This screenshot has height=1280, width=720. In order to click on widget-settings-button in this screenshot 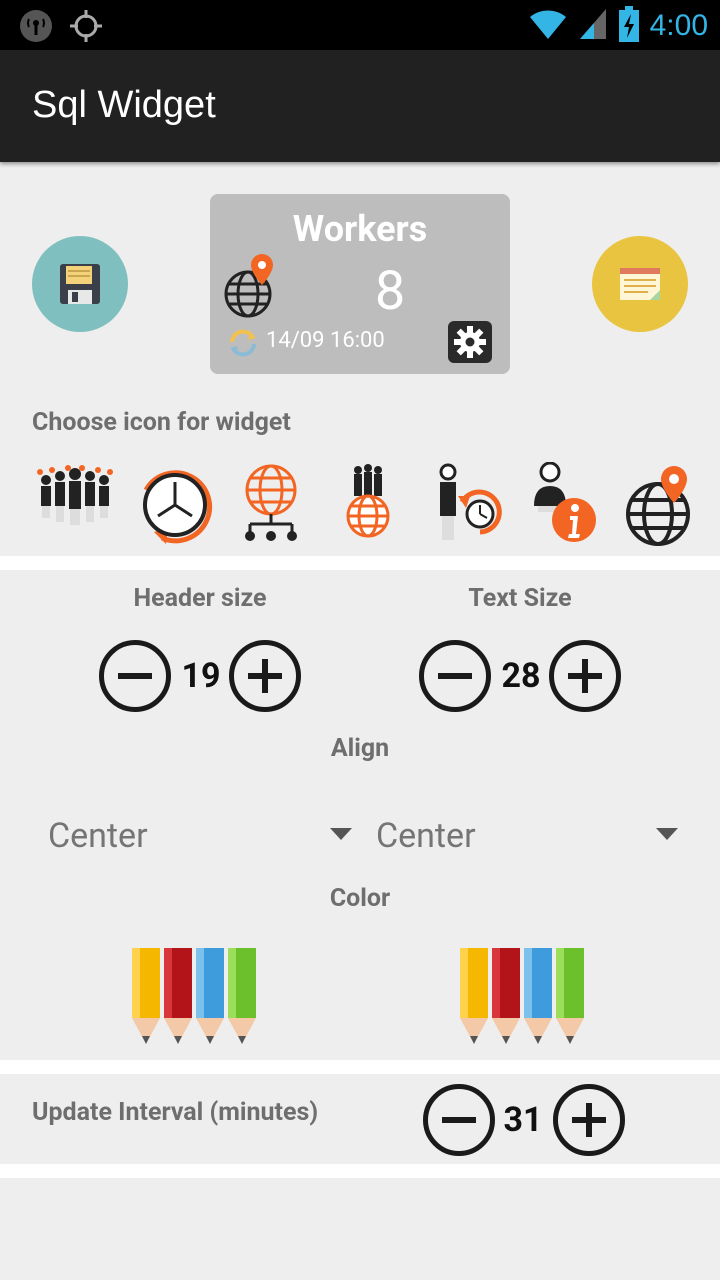, I will do `click(470, 342)`.